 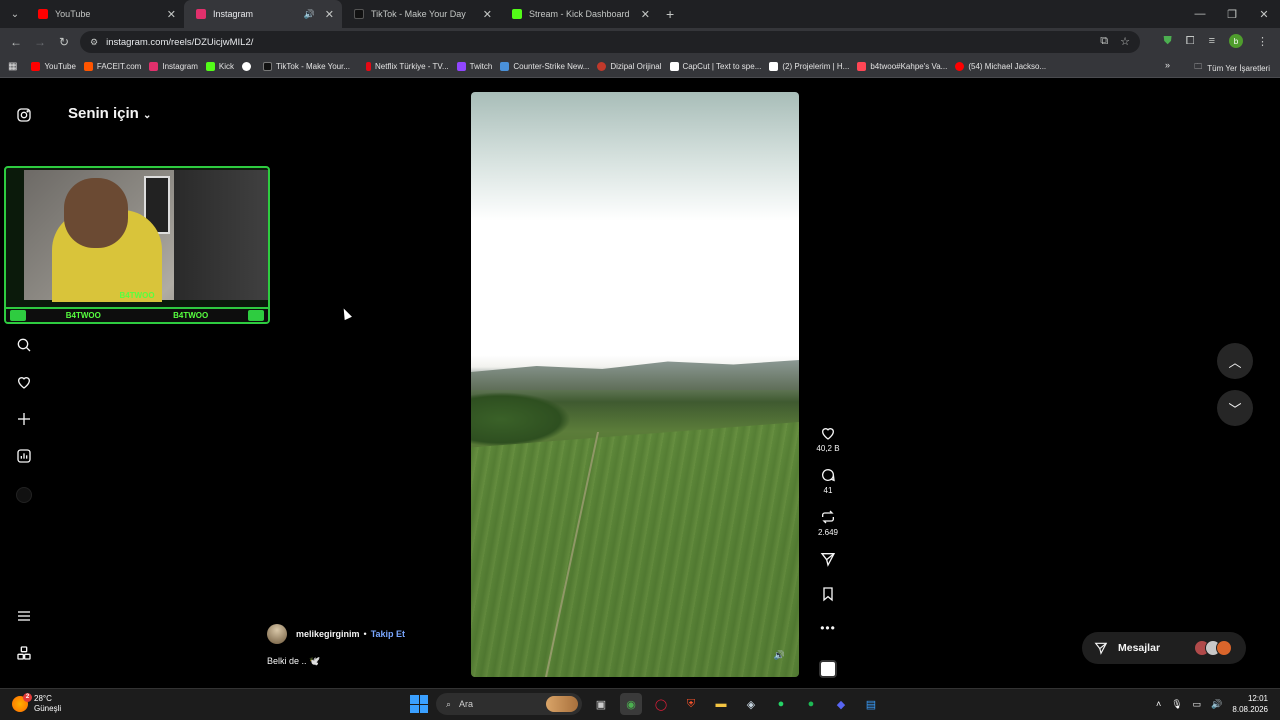 What do you see at coordinates (1232, 68) in the screenshot?
I see `all-bookmarks: 🗀 Tüm Yer İşaretleri` at bounding box center [1232, 68].